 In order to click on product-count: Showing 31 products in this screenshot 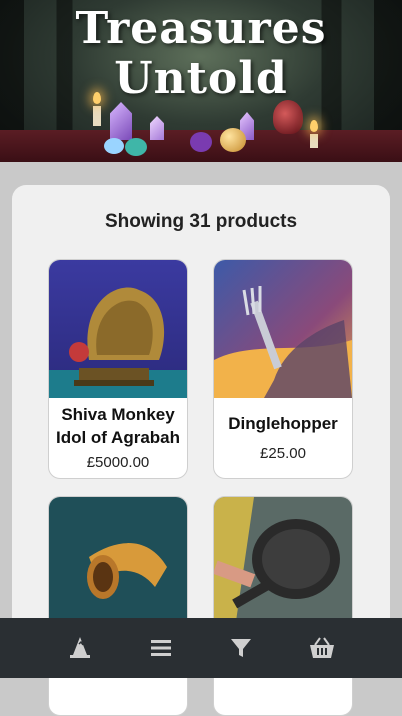, I will do `click(201, 221)`.